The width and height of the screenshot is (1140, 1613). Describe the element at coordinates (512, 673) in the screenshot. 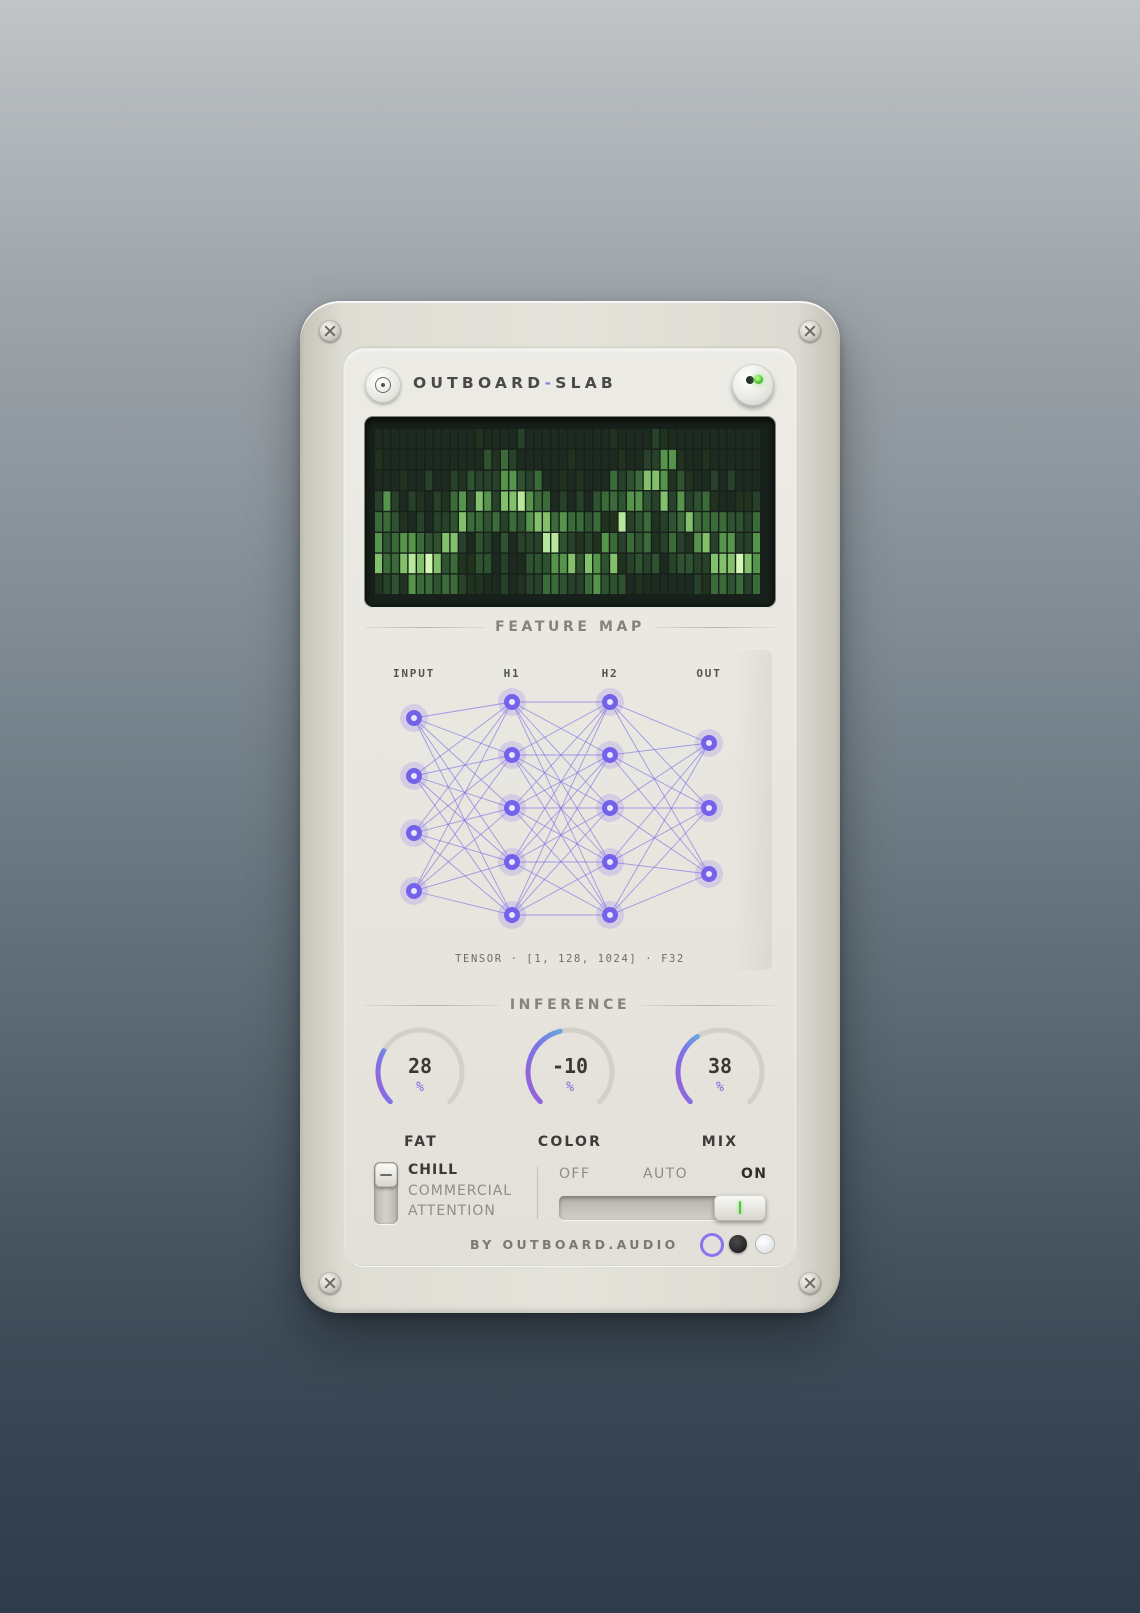

I see `layer-label-h1: H1` at that location.